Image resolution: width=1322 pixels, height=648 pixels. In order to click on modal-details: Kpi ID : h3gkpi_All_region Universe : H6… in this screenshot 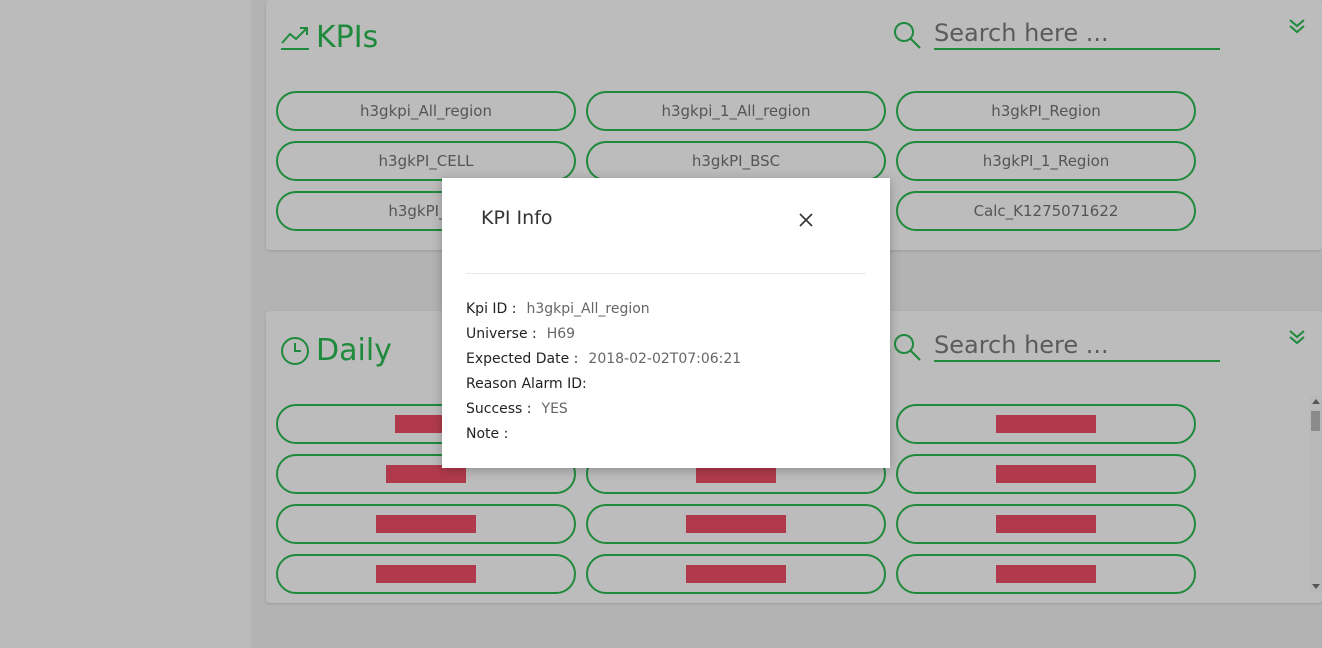, I will do `click(603, 371)`.